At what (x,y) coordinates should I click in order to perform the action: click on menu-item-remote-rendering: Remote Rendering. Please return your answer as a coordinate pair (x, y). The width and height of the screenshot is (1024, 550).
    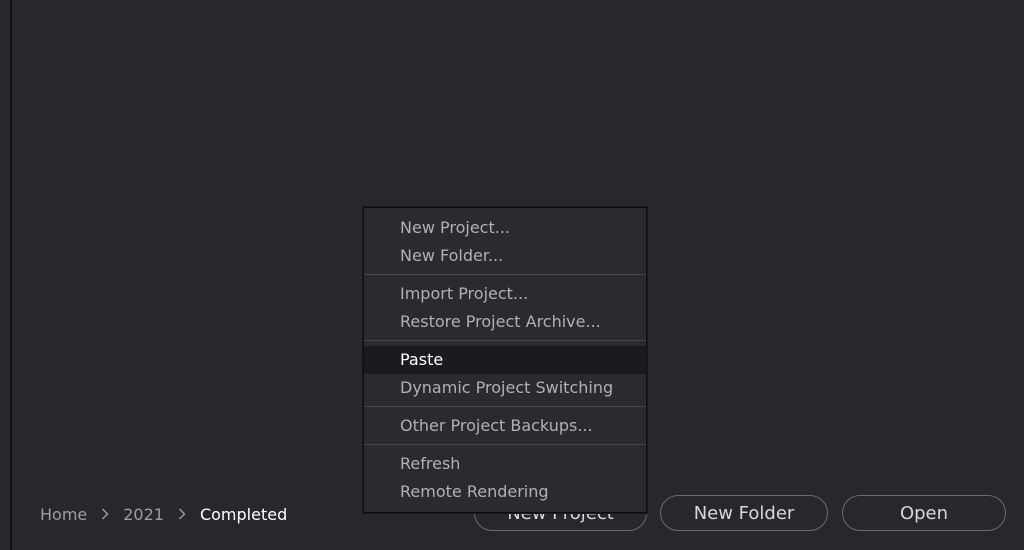
    Looking at the image, I should click on (505, 492).